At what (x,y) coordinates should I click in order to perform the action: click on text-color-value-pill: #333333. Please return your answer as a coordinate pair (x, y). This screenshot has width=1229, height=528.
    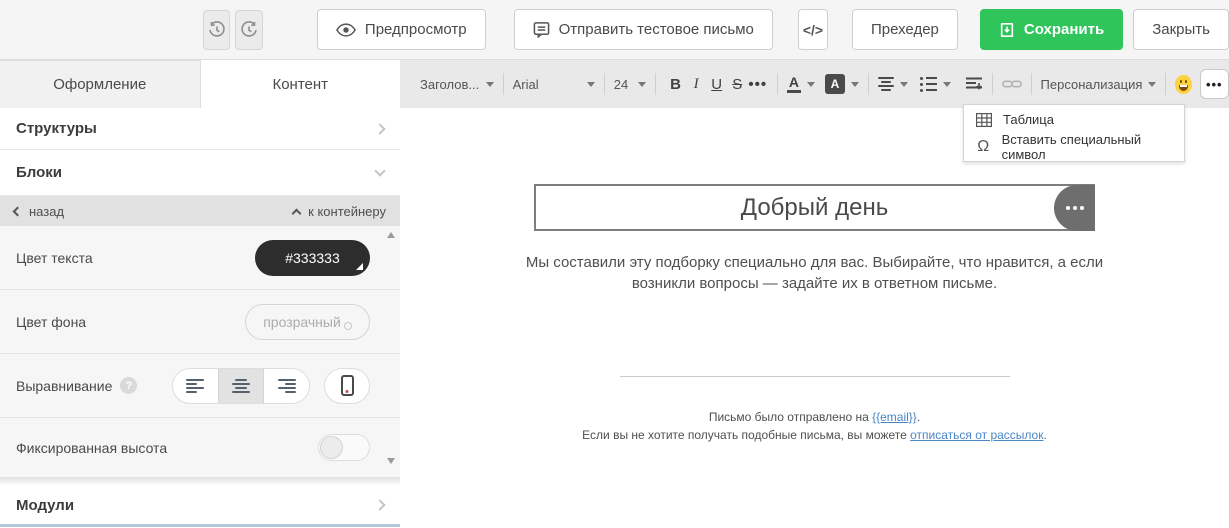
    Looking at the image, I should click on (312, 257).